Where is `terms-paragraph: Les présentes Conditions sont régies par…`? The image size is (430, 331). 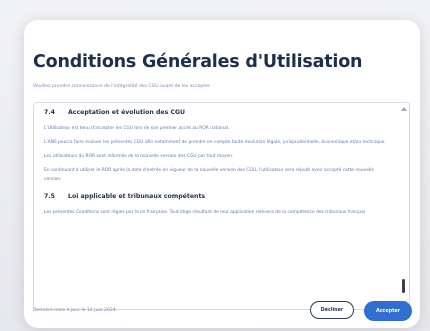
terms-paragraph: Les présentes Conditions sont régies par… is located at coordinates (205, 212).